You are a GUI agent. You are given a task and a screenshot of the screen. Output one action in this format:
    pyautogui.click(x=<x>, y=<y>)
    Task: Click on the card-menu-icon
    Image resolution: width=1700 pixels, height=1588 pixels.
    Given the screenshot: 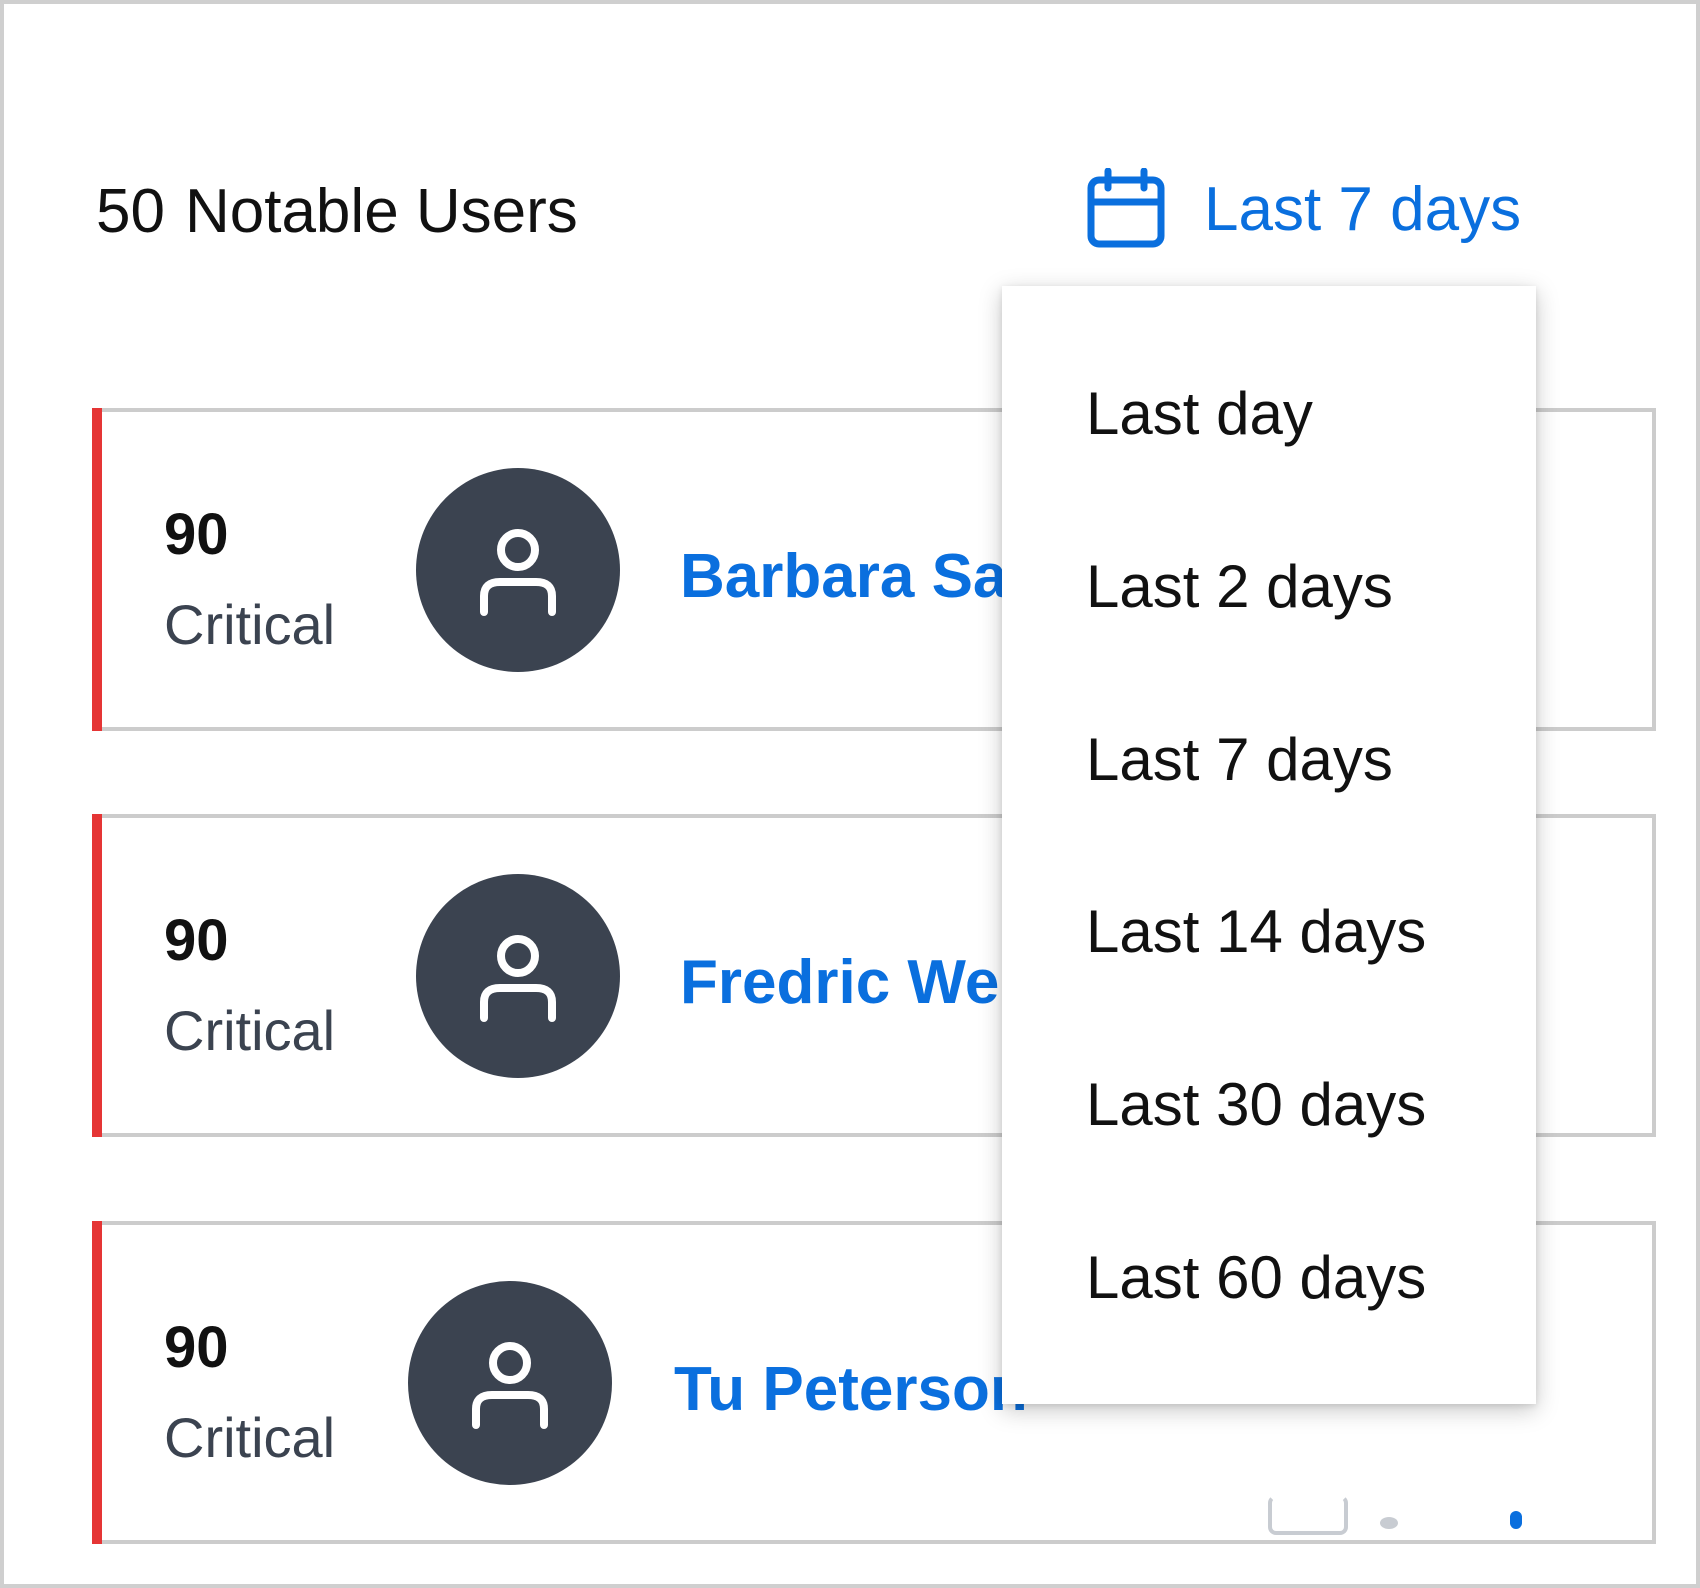 What is the action you would take?
    pyautogui.click(x=1516, y=1520)
    